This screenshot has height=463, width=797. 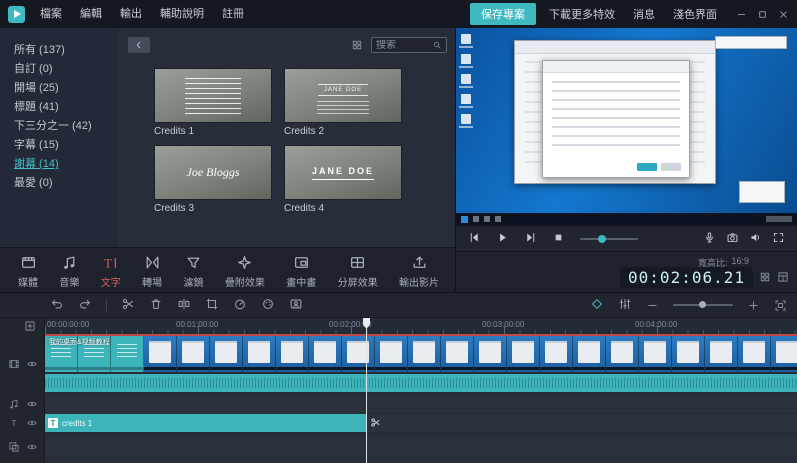 I want to click on mode-tab: 輸出影片, so click(x=419, y=273).